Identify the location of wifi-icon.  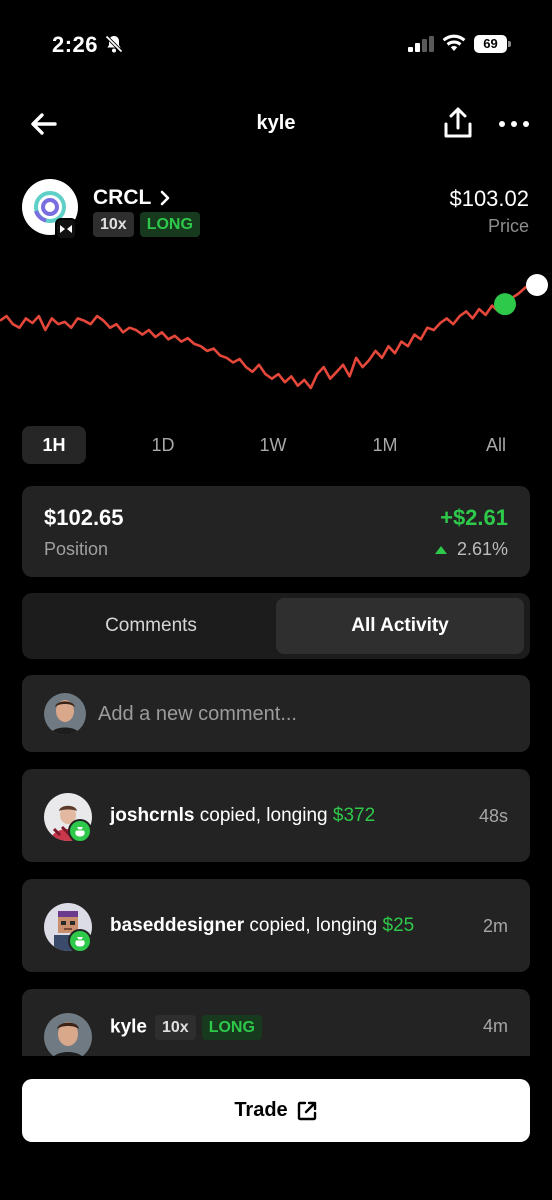
(454, 42).